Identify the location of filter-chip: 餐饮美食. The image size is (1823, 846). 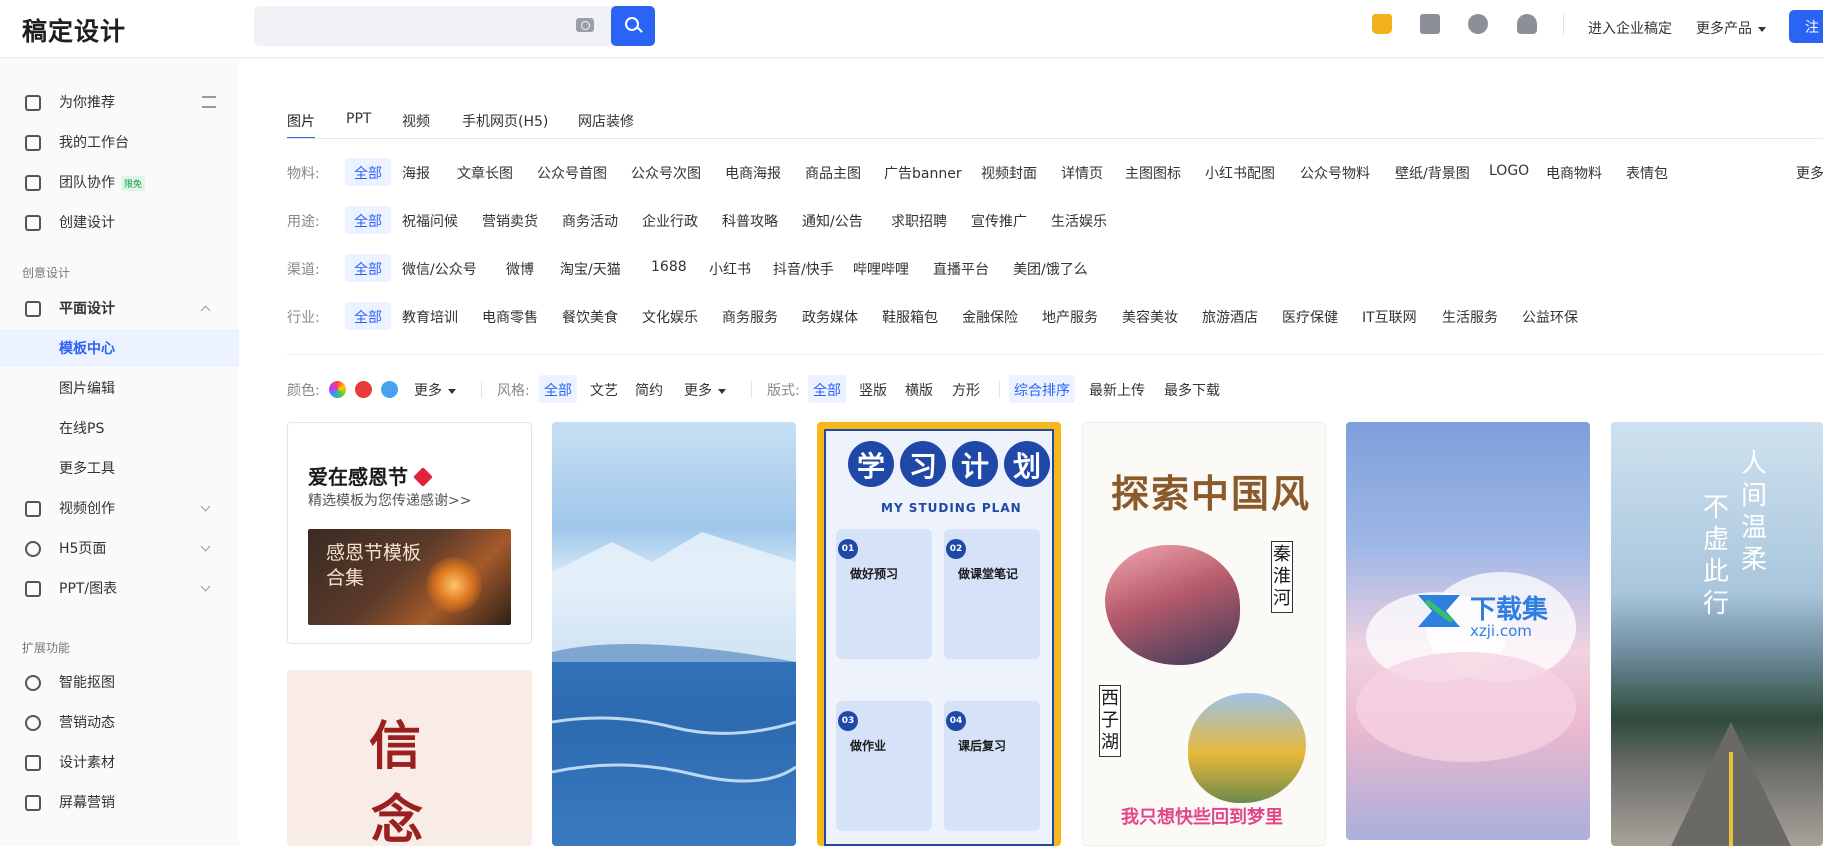
(590, 316).